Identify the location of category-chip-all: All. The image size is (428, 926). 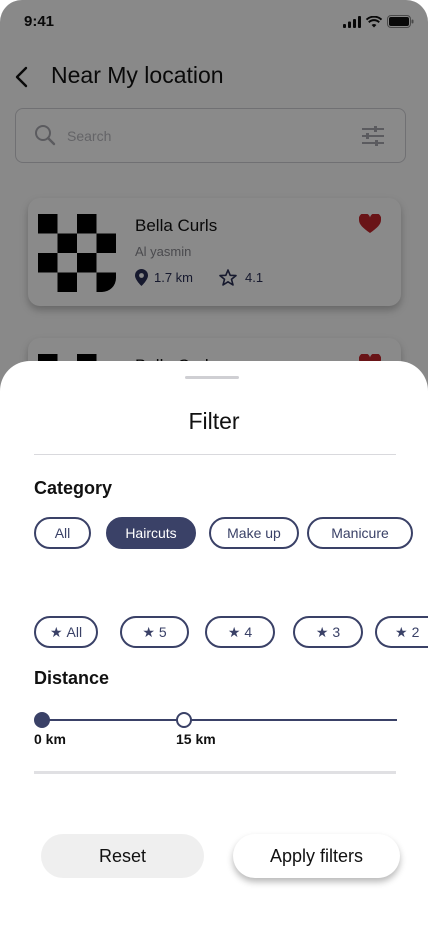
(62, 533).